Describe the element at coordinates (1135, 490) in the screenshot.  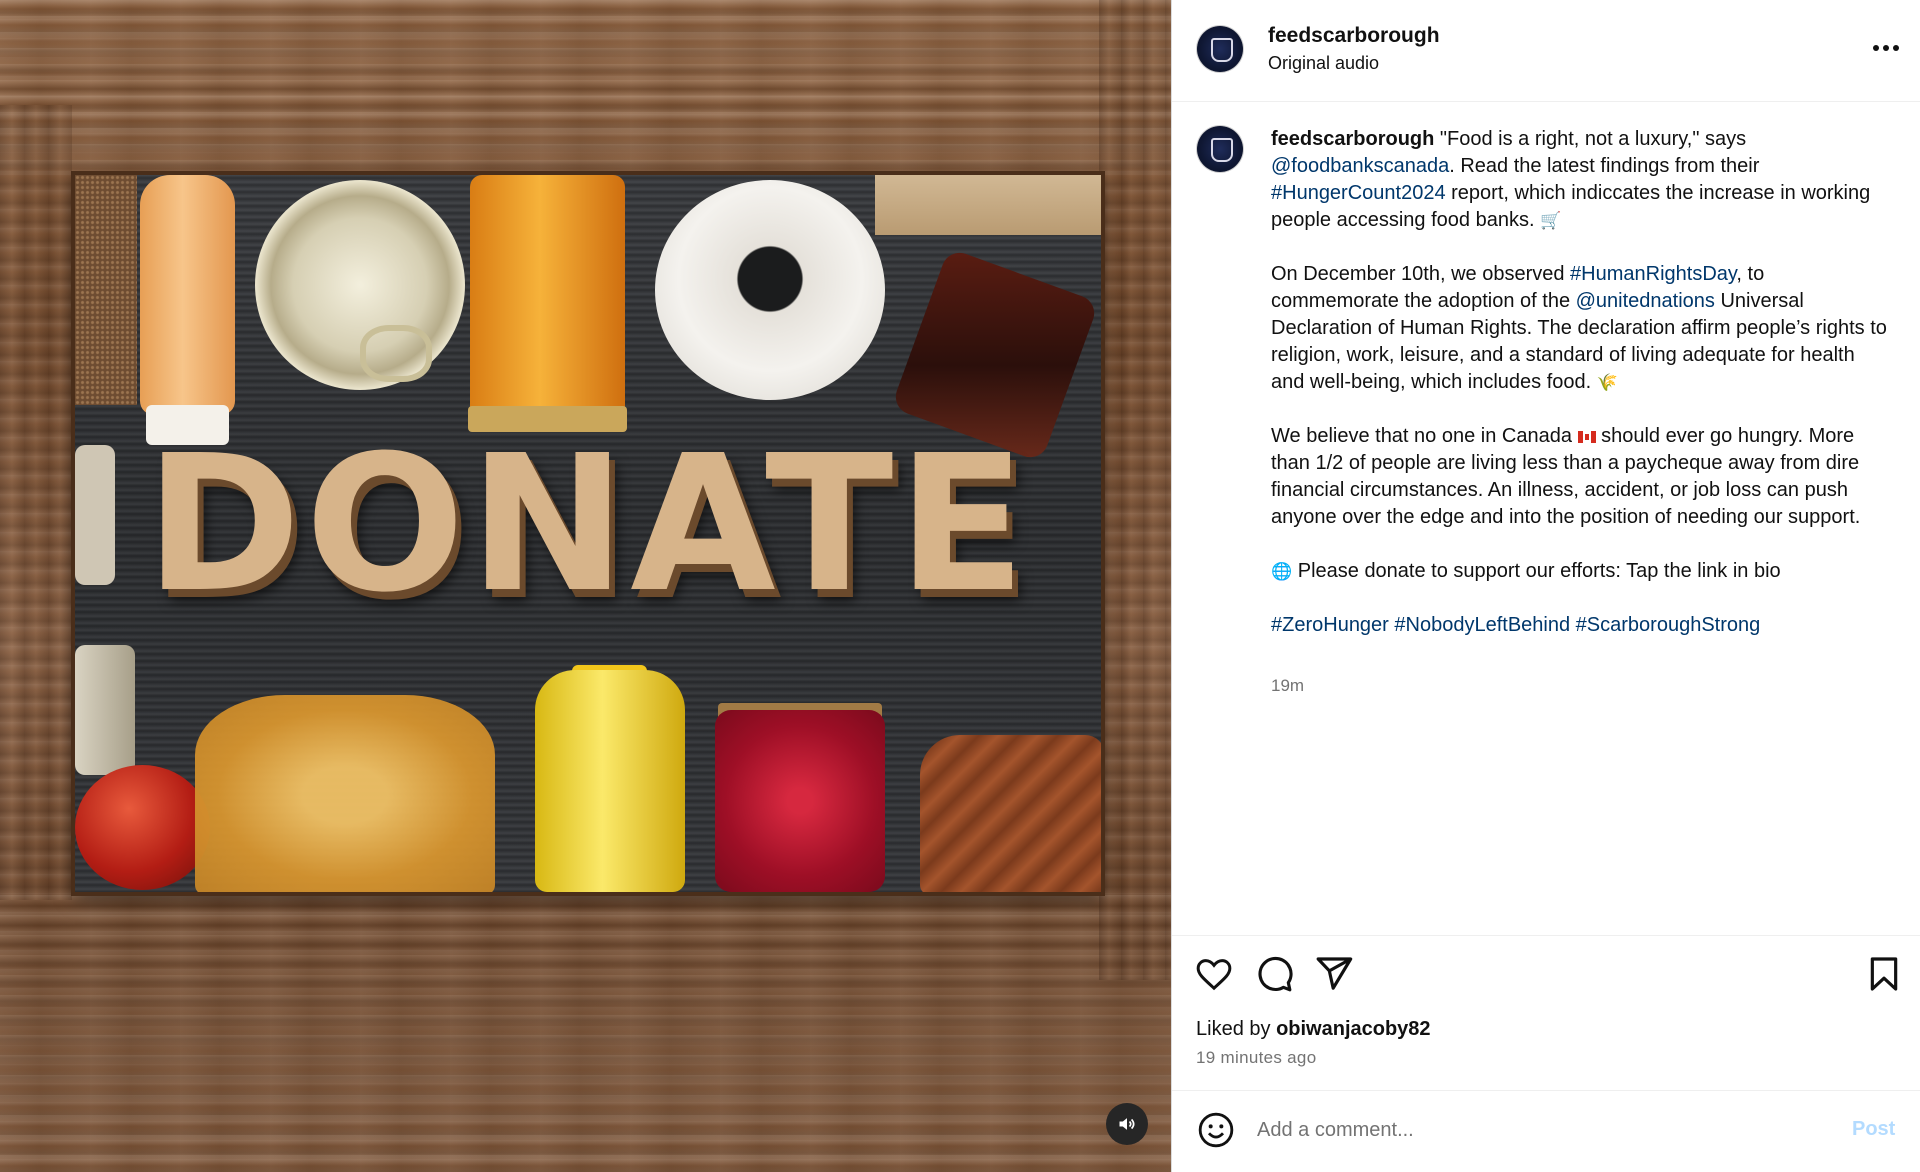
I see `wood-frame-right` at that location.